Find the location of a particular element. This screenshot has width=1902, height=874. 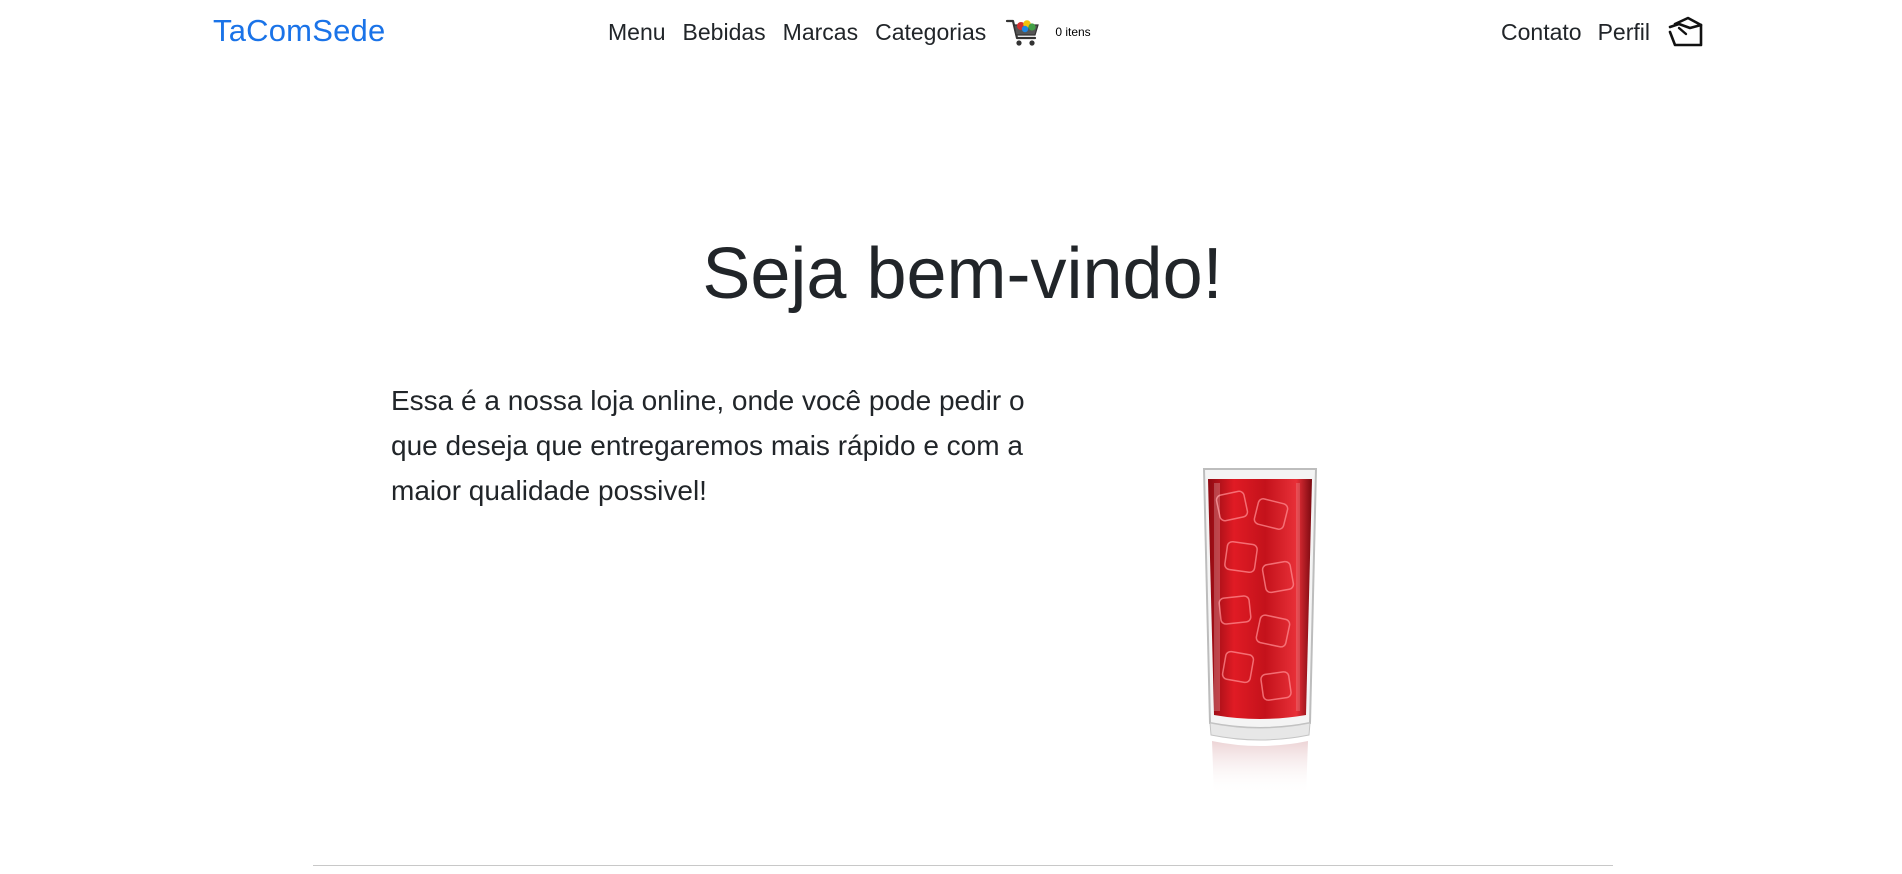

cart-button: 0 itens is located at coordinates (1048, 32).